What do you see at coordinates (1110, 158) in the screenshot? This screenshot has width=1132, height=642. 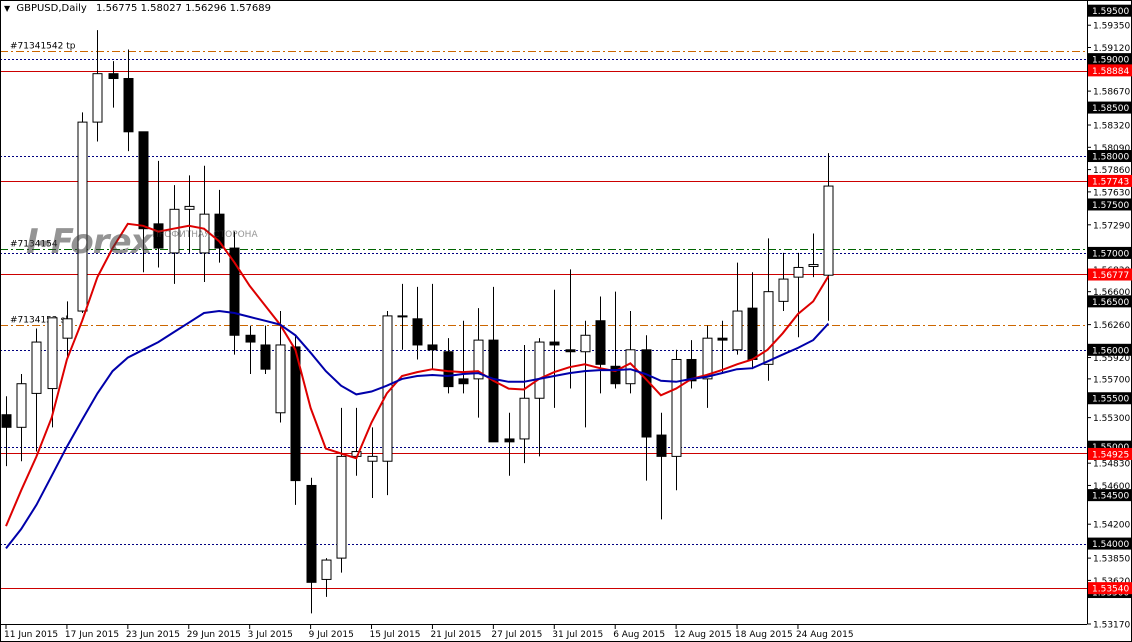 I see `level-price-label-2: 1.58000` at bounding box center [1110, 158].